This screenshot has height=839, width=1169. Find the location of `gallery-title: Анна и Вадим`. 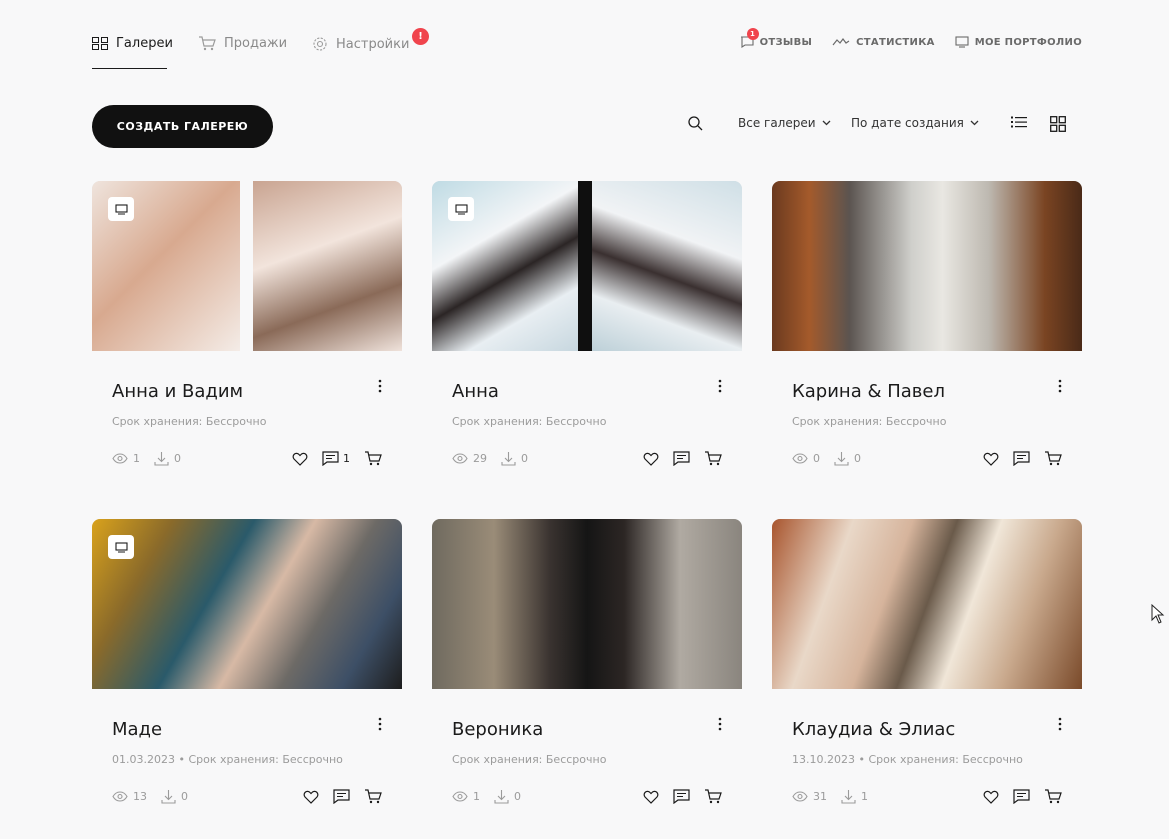

gallery-title: Анна и Вадим is located at coordinates (177, 391).